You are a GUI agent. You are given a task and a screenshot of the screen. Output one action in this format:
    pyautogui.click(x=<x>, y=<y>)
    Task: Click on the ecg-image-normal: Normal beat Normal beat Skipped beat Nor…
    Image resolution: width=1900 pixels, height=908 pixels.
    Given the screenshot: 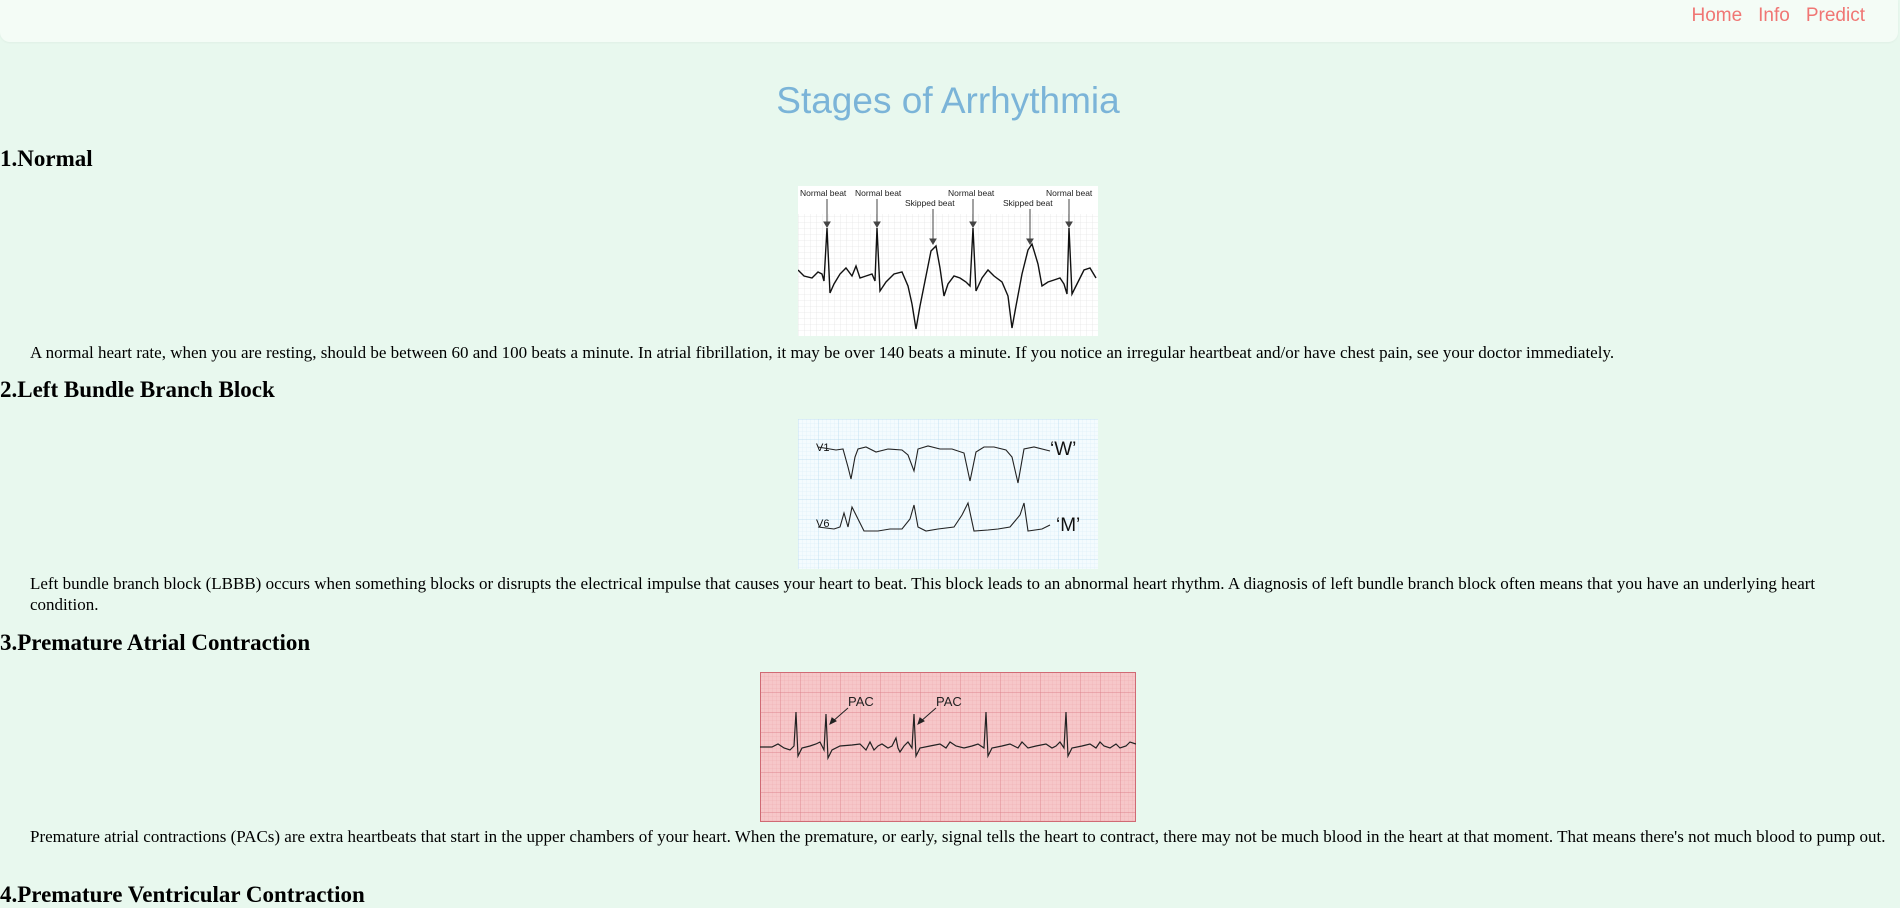 What is the action you would take?
    pyautogui.click(x=948, y=261)
    